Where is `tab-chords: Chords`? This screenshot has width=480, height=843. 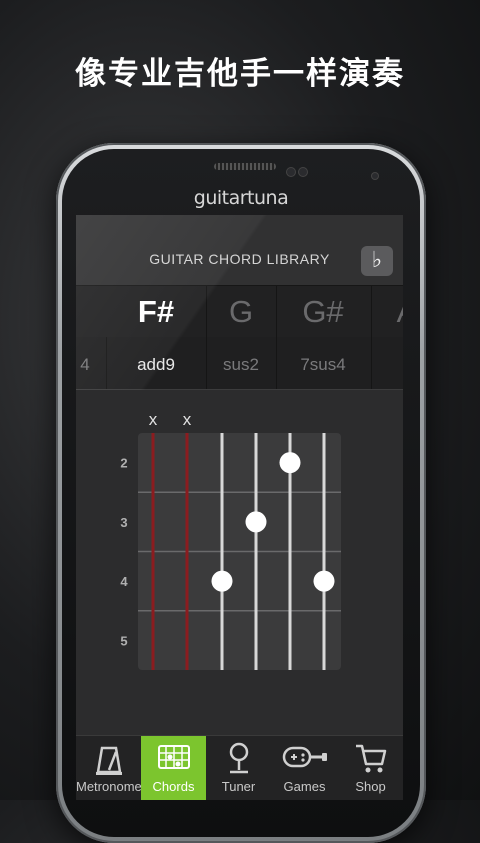 tab-chords: Chords is located at coordinates (173, 768).